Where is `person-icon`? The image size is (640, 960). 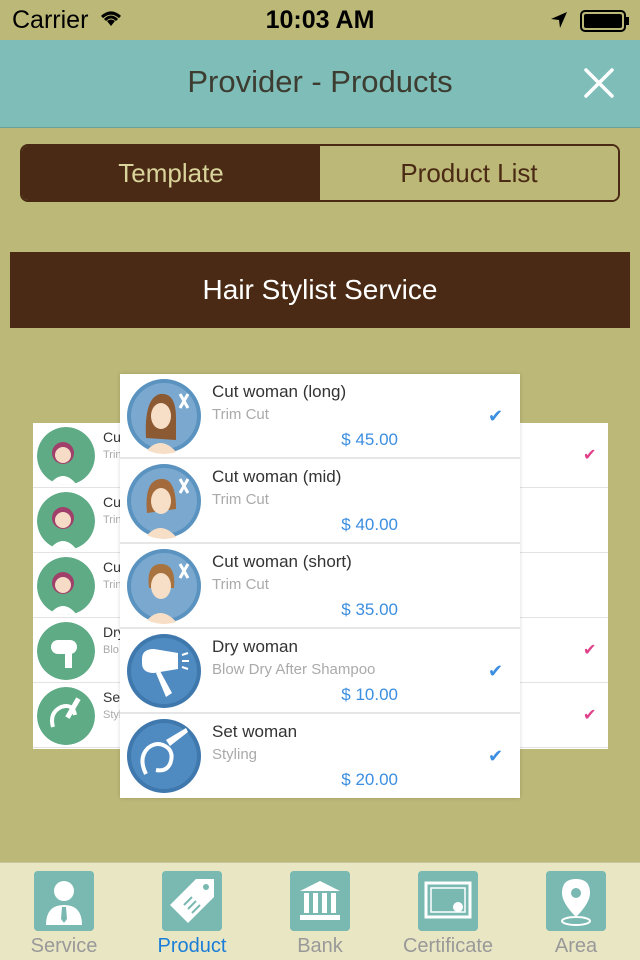
person-icon is located at coordinates (64, 901).